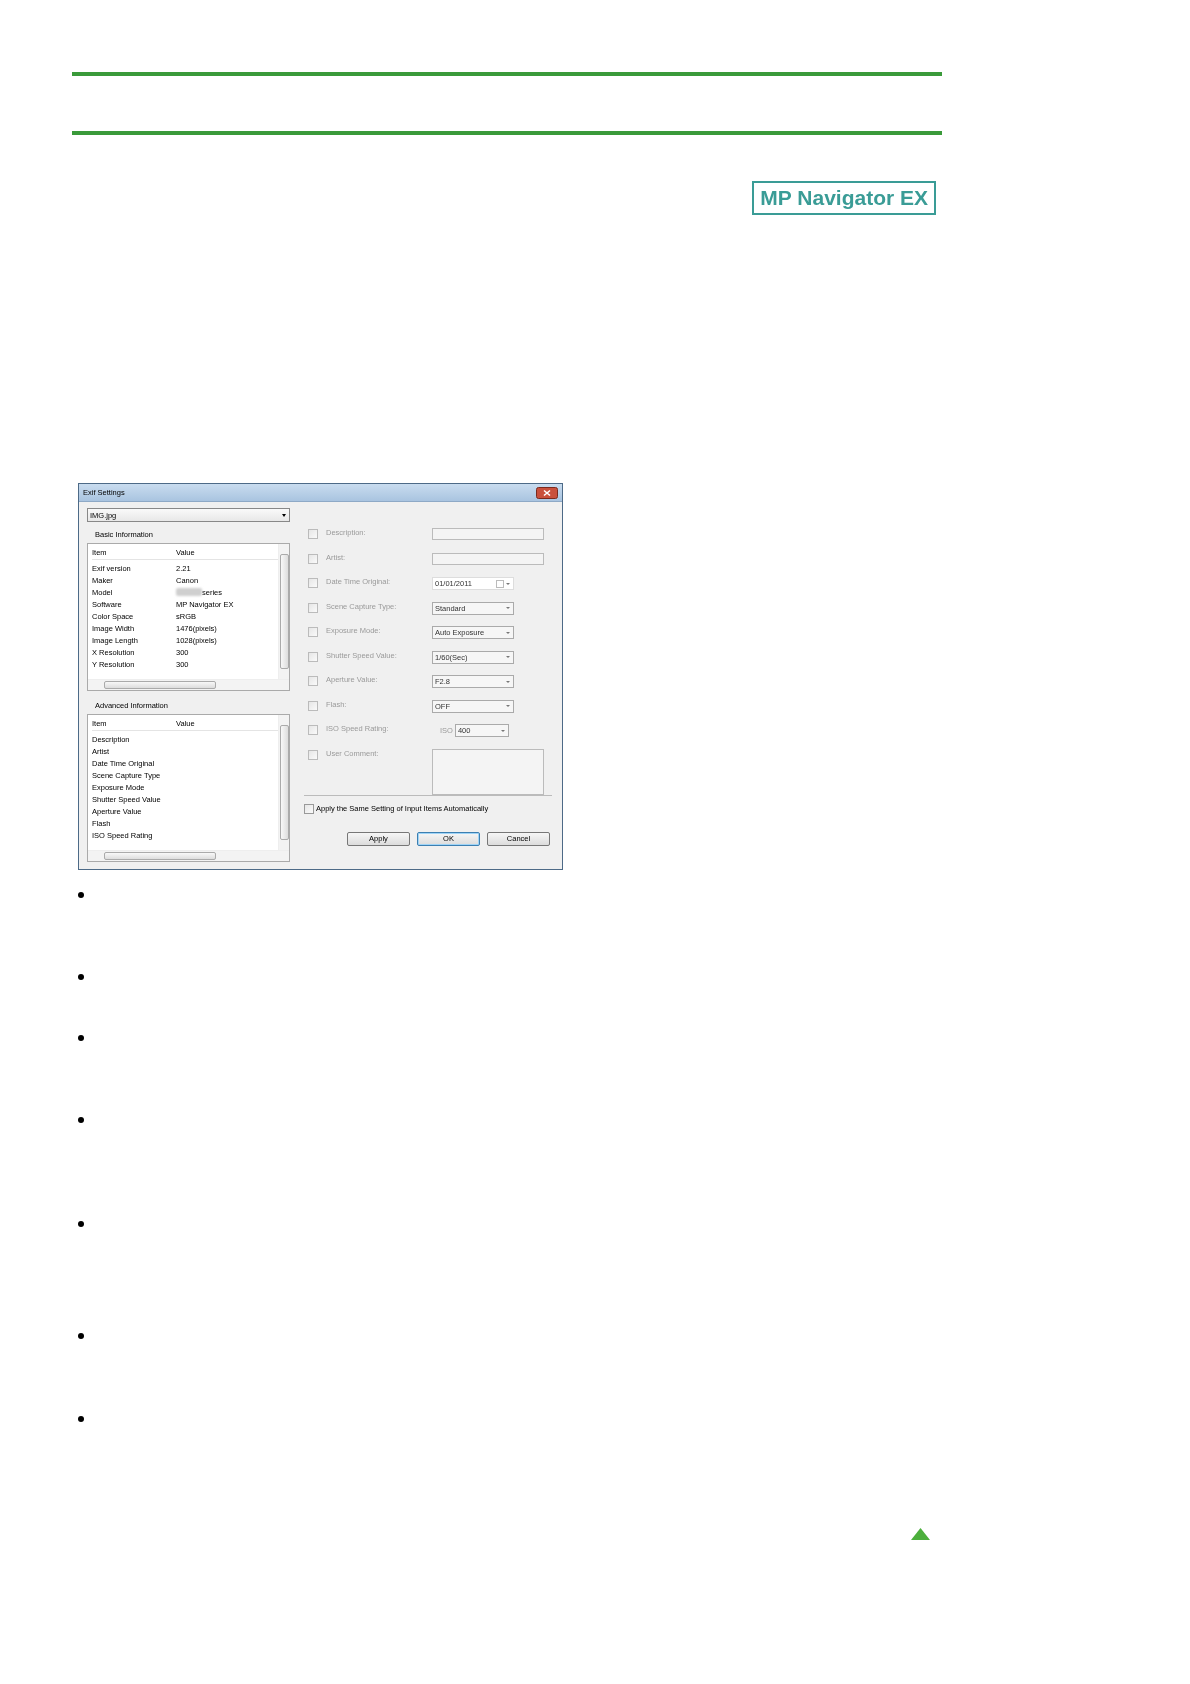 The height and width of the screenshot is (1684, 1190). I want to click on close-icon, so click(547, 492).